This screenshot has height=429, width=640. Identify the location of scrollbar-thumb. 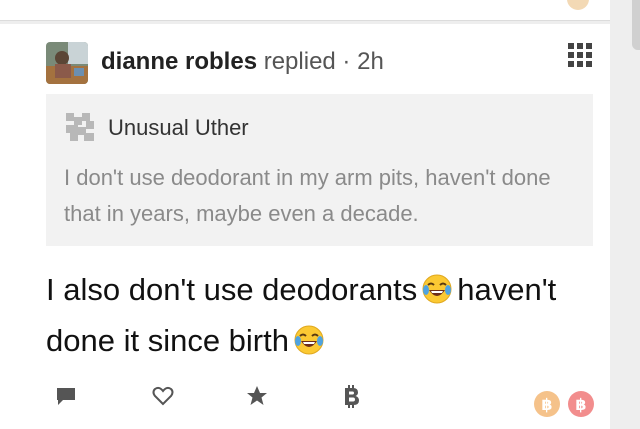
(636, 25).